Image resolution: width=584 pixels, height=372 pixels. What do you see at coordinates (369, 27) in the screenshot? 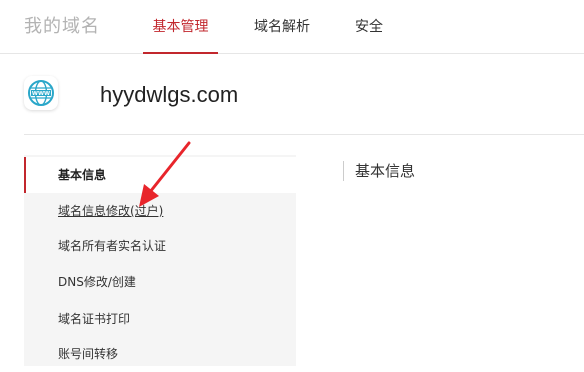
I see `tab-security: 安全` at bounding box center [369, 27].